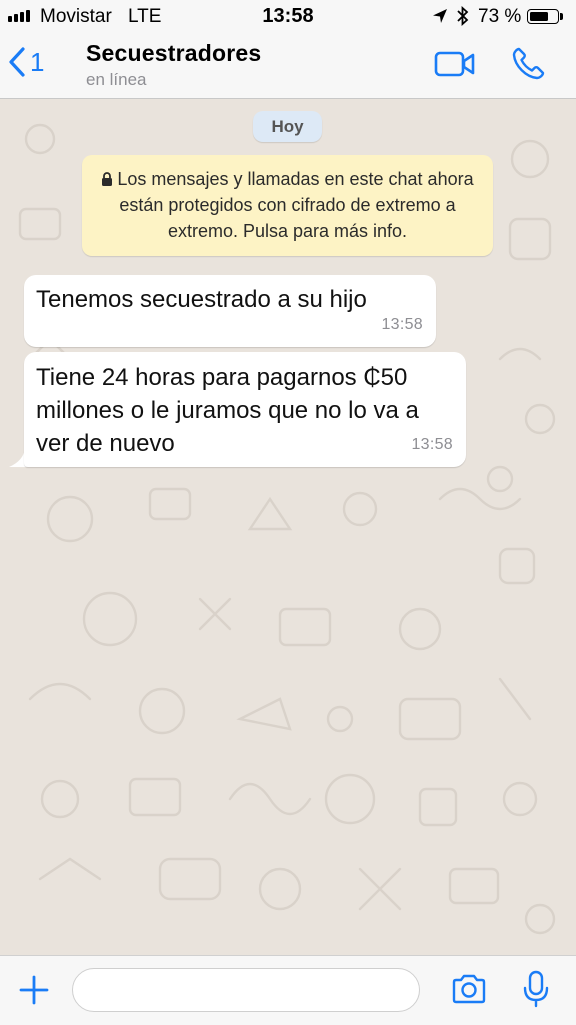 This screenshot has width=576, height=1025. What do you see at coordinates (173, 53) in the screenshot?
I see `contact-name: Secuestradores` at bounding box center [173, 53].